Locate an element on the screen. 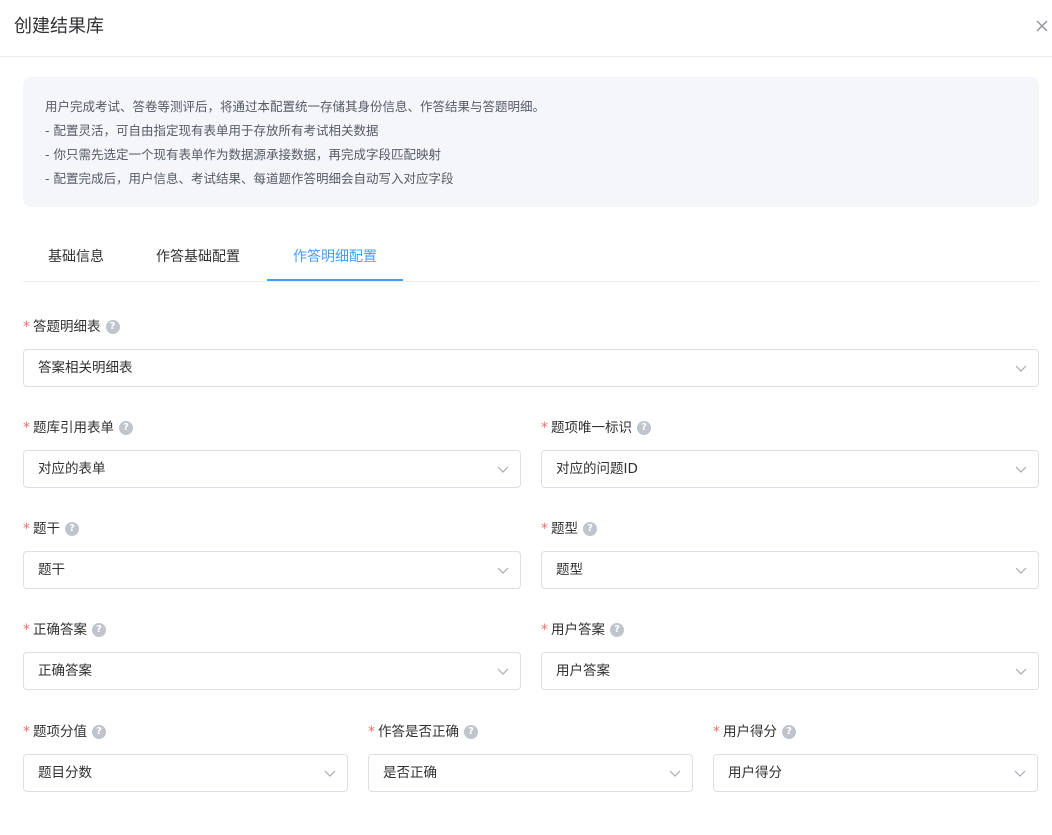 The image size is (1052, 835). select-value: 用户得分 is located at coordinates (755, 773).